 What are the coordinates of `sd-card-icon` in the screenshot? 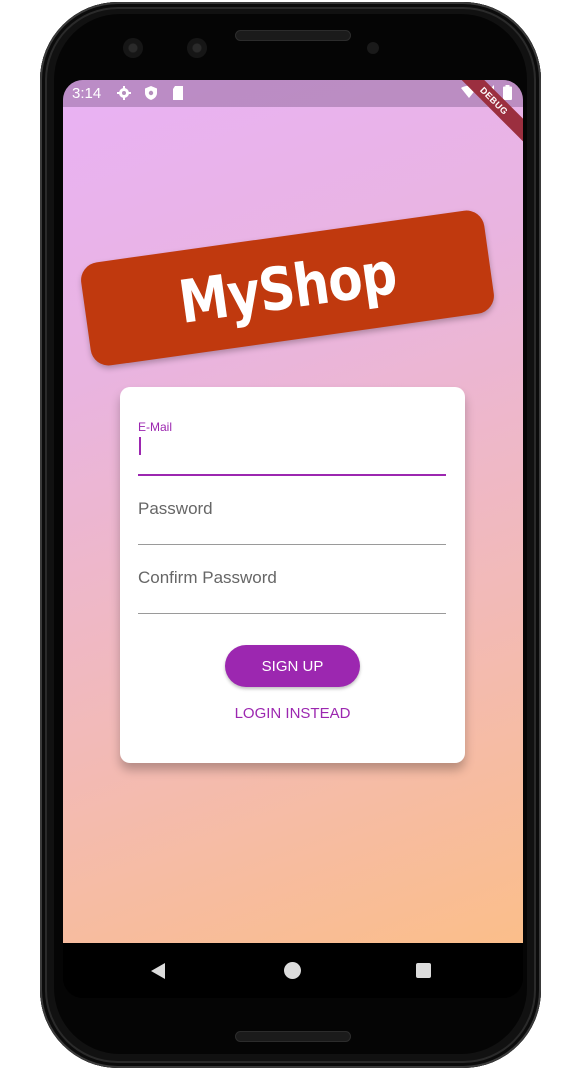 It's located at (178, 93).